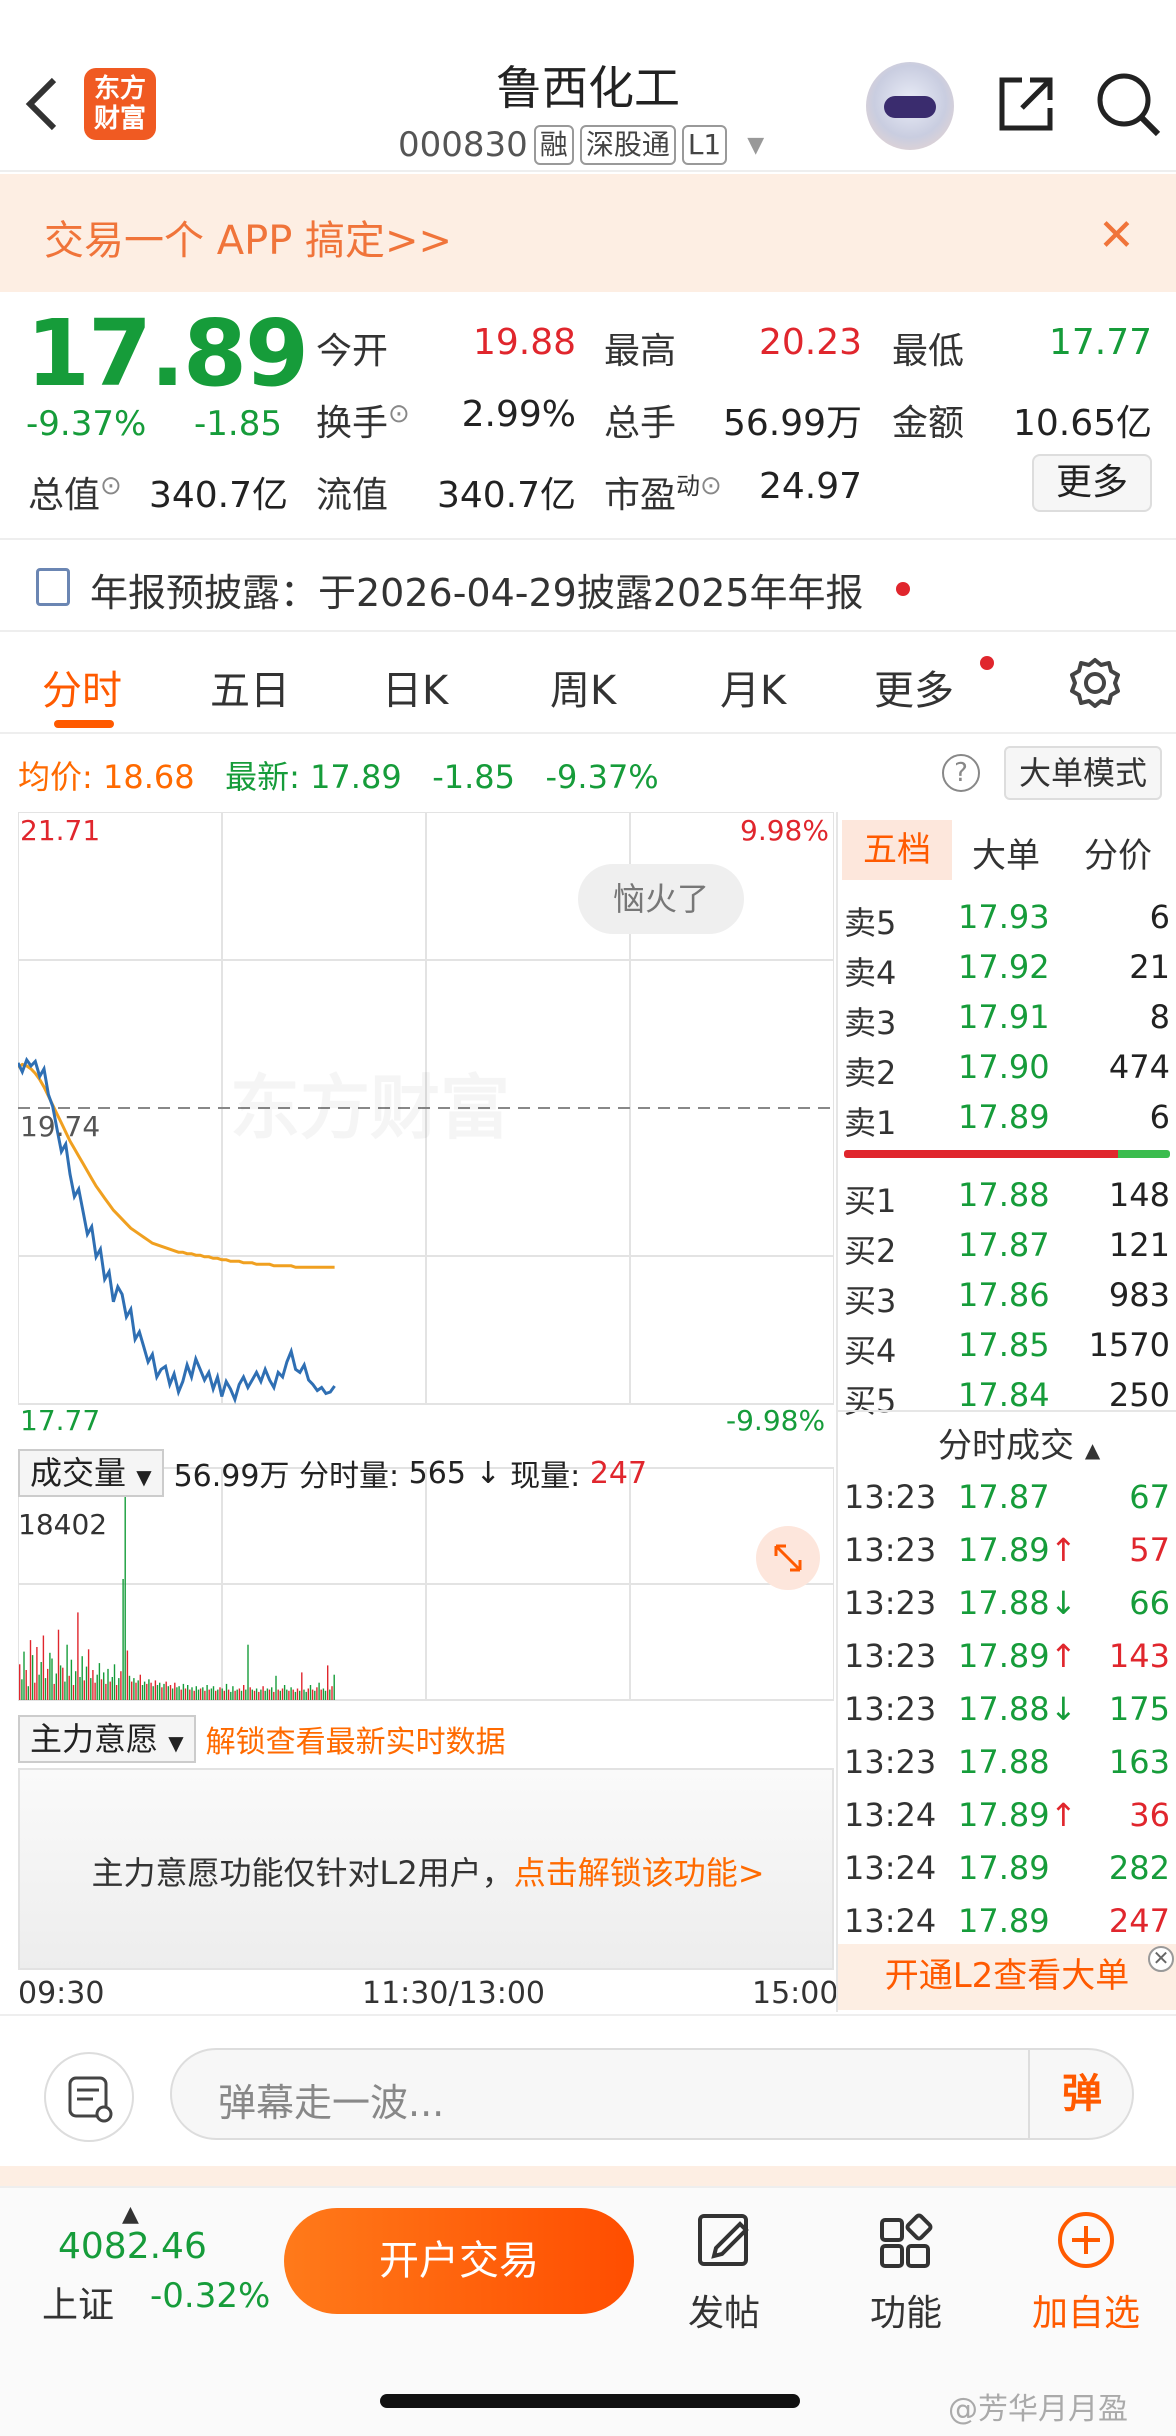 The height and width of the screenshot is (2436, 1176). I want to click on chart-summary: 均价: 18.68 最新: 17.89 -1.85 -9.37%, so click(338, 775).